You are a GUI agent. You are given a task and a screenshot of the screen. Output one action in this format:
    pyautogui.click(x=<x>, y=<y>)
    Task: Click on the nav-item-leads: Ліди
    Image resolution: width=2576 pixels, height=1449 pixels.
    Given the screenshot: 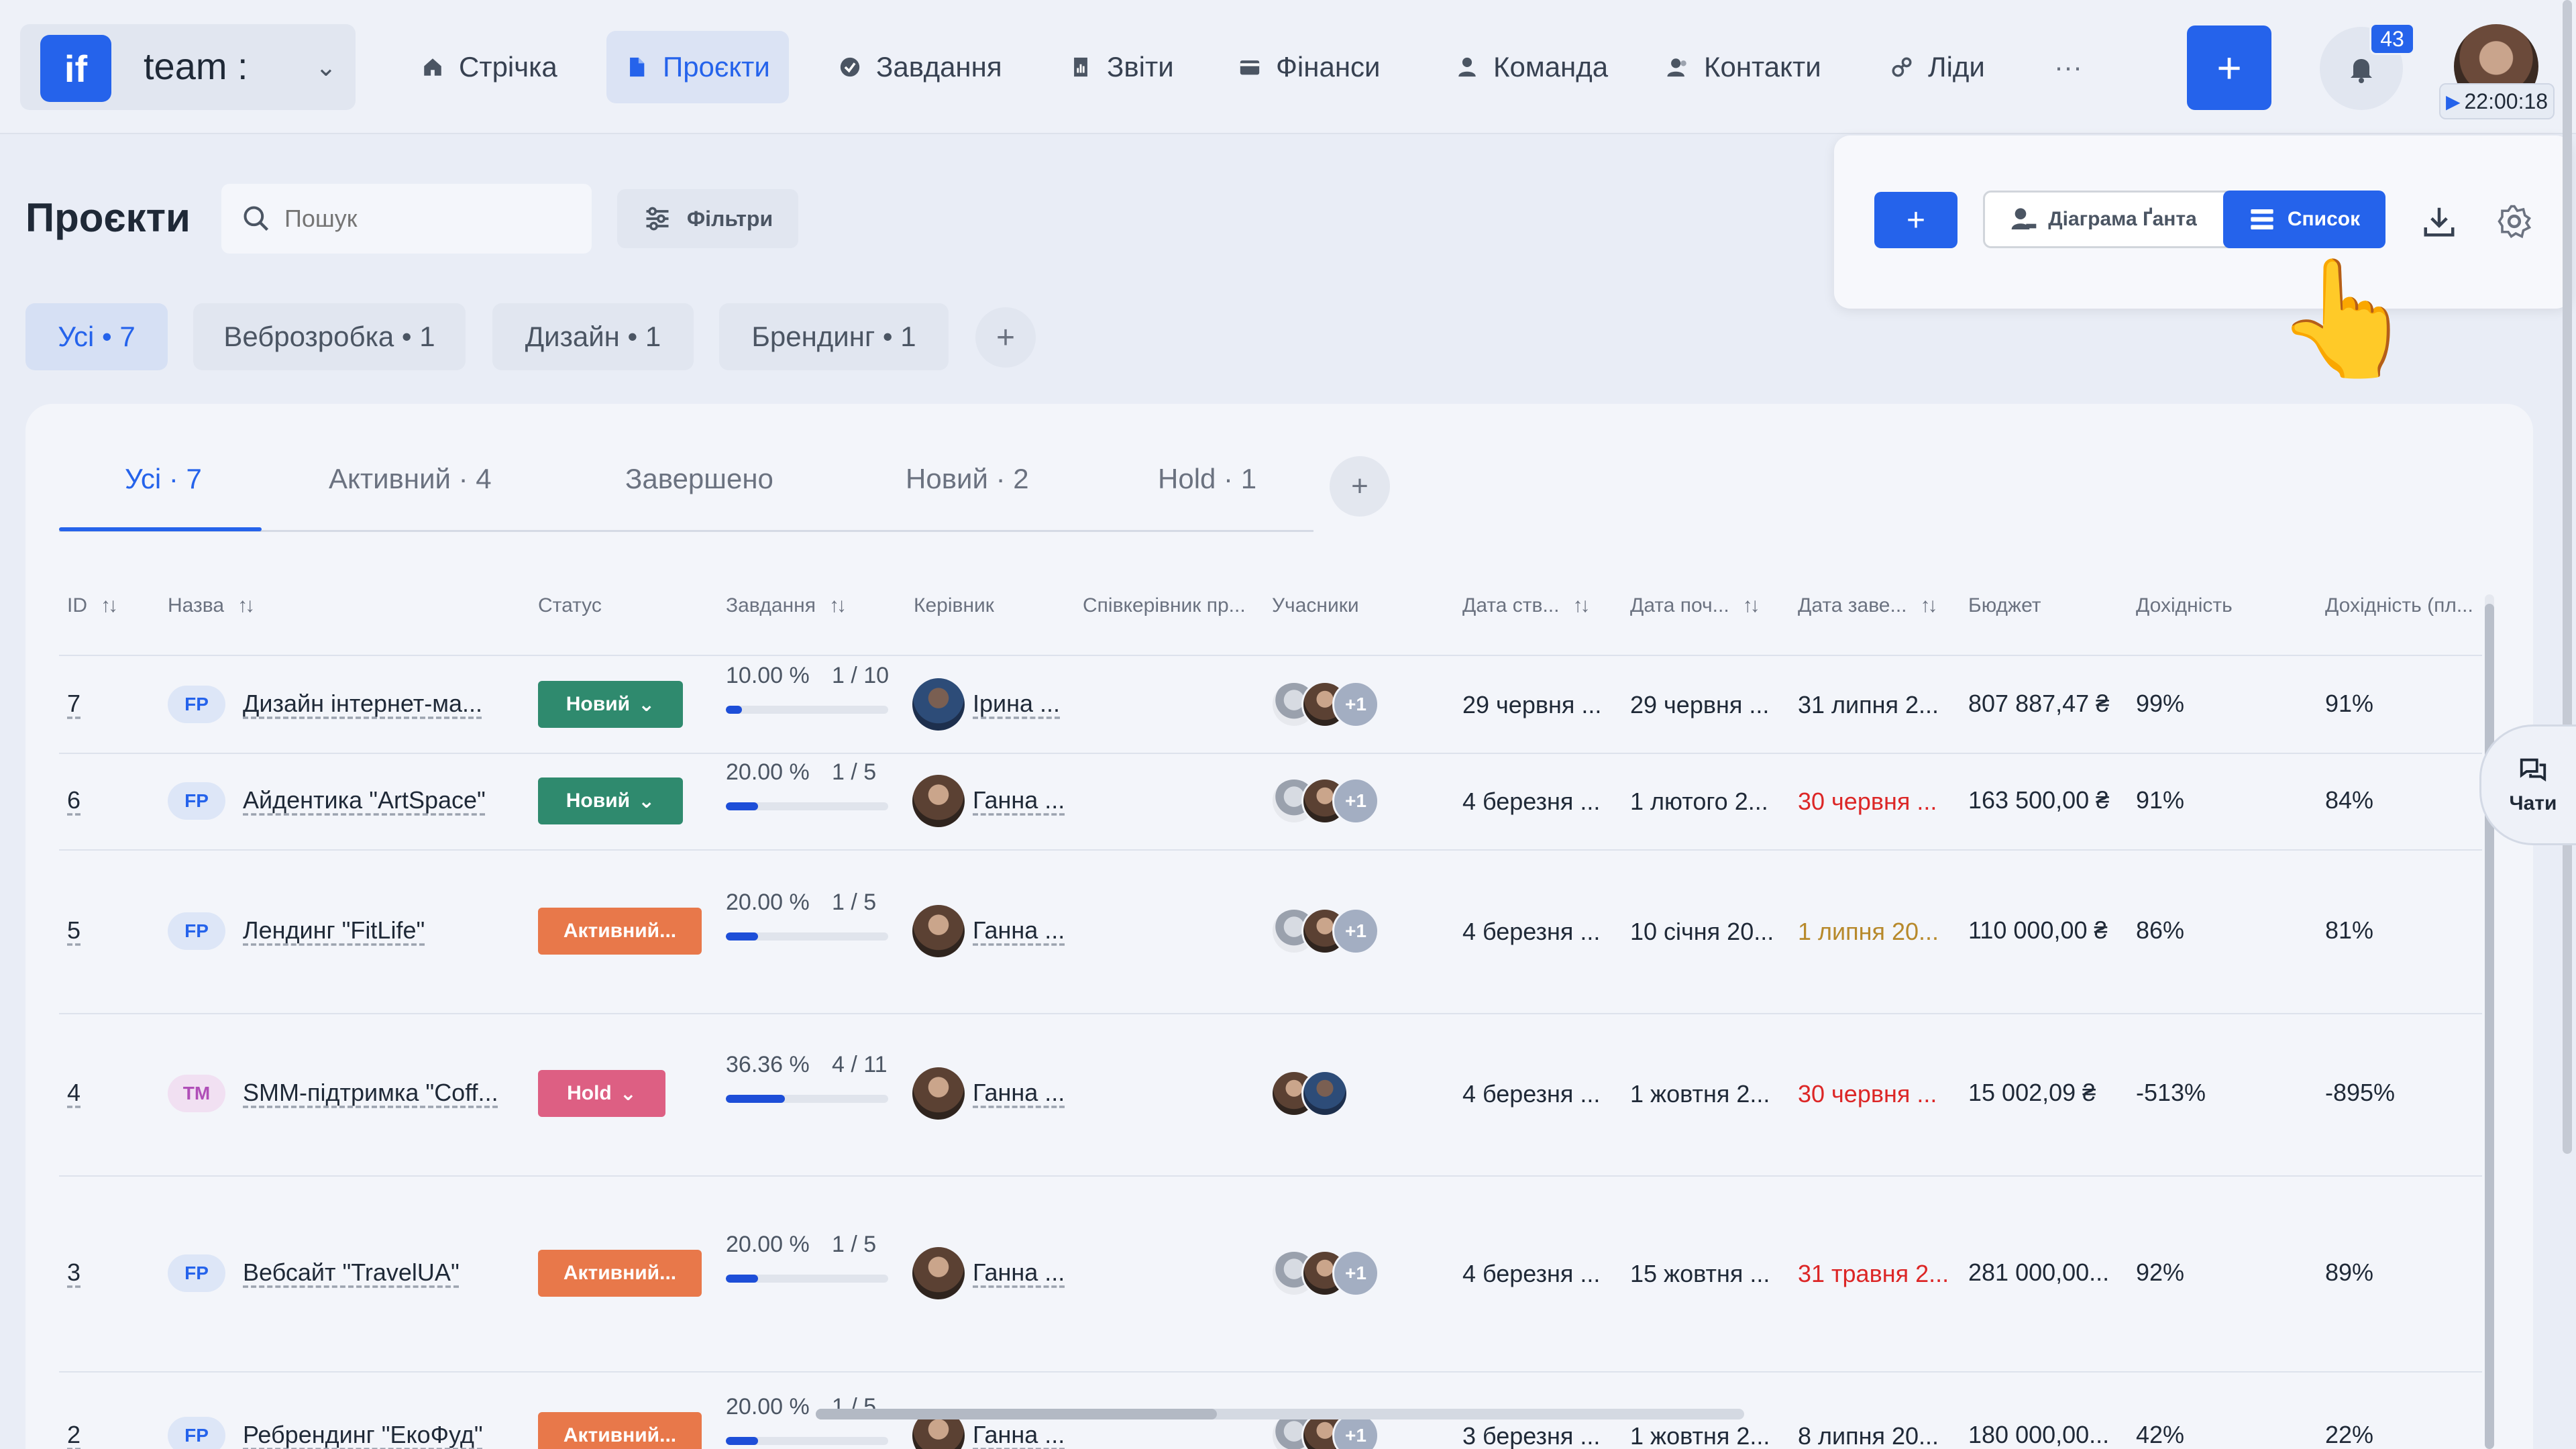 What is the action you would take?
    pyautogui.click(x=1938, y=67)
    